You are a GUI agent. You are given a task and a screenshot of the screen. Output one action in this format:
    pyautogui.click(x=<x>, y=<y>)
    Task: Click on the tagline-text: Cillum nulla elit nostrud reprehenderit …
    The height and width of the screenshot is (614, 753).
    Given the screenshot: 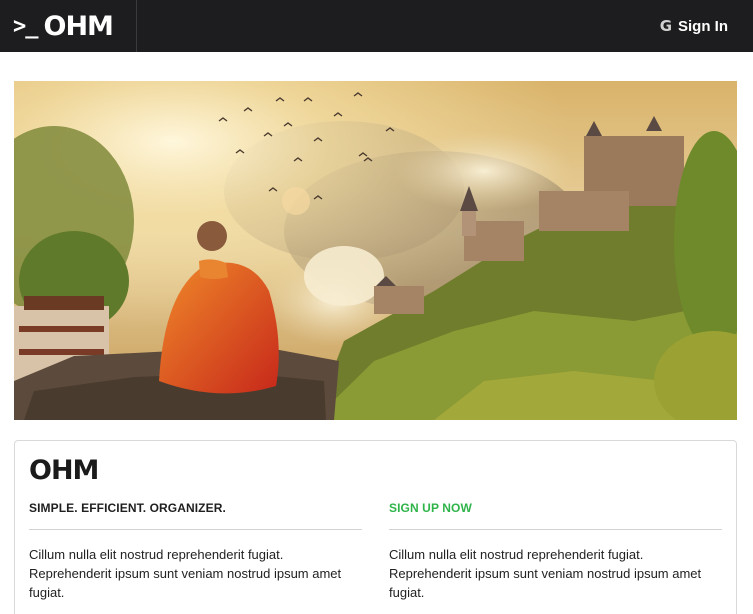 What is the action you would take?
    pyautogui.click(x=185, y=573)
    